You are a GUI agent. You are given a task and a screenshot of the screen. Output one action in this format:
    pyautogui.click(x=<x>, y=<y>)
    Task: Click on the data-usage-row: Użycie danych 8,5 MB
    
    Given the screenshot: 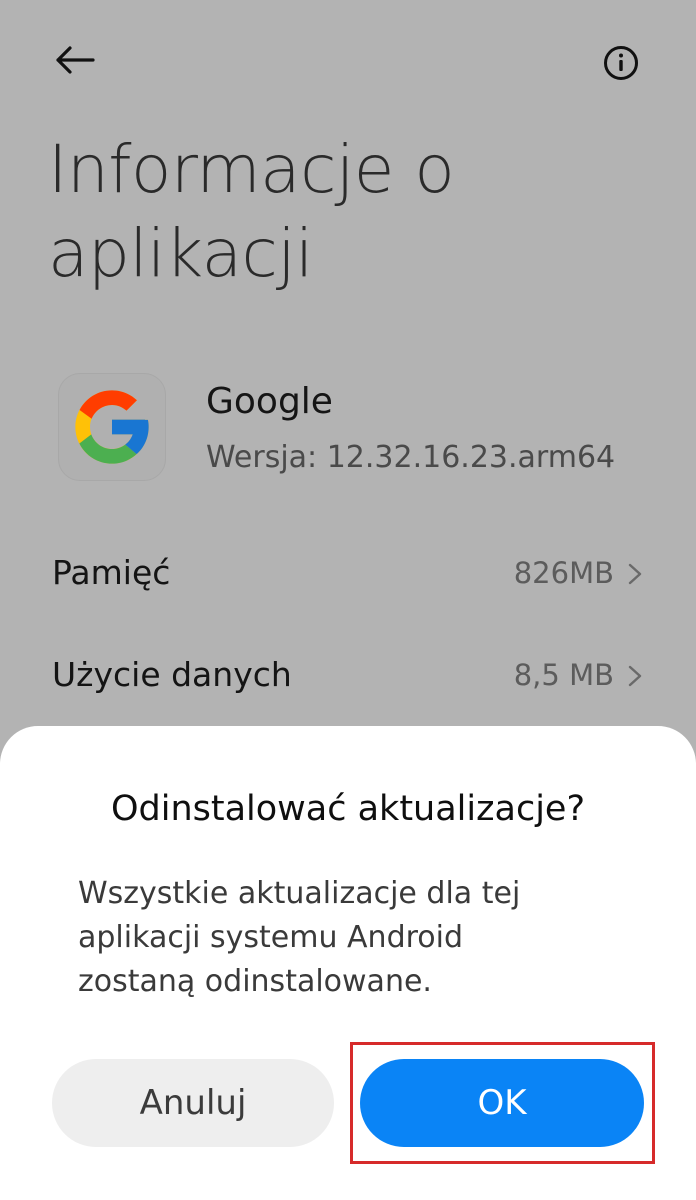 What is the action you would take?
    pyautogui.click(x=348, y=676)
    